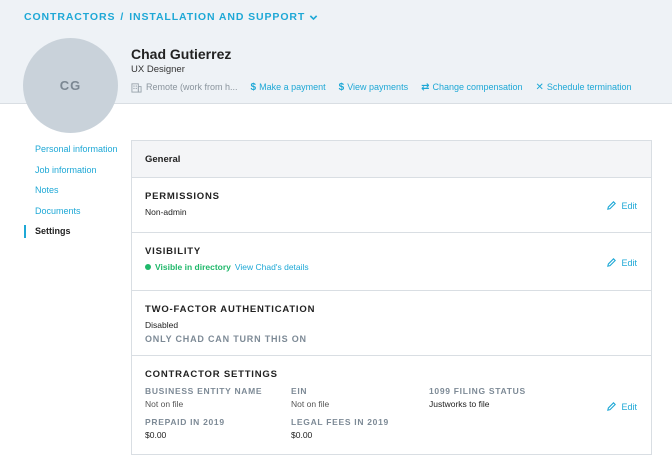 This screenshot has height=476, width=672. What do you see at coordinates (360, 428) in the screenshot?
I see `field-legal-fees-2019: LEGAL FEES IN 2019 $0.00` at bounding box center [360, 428].